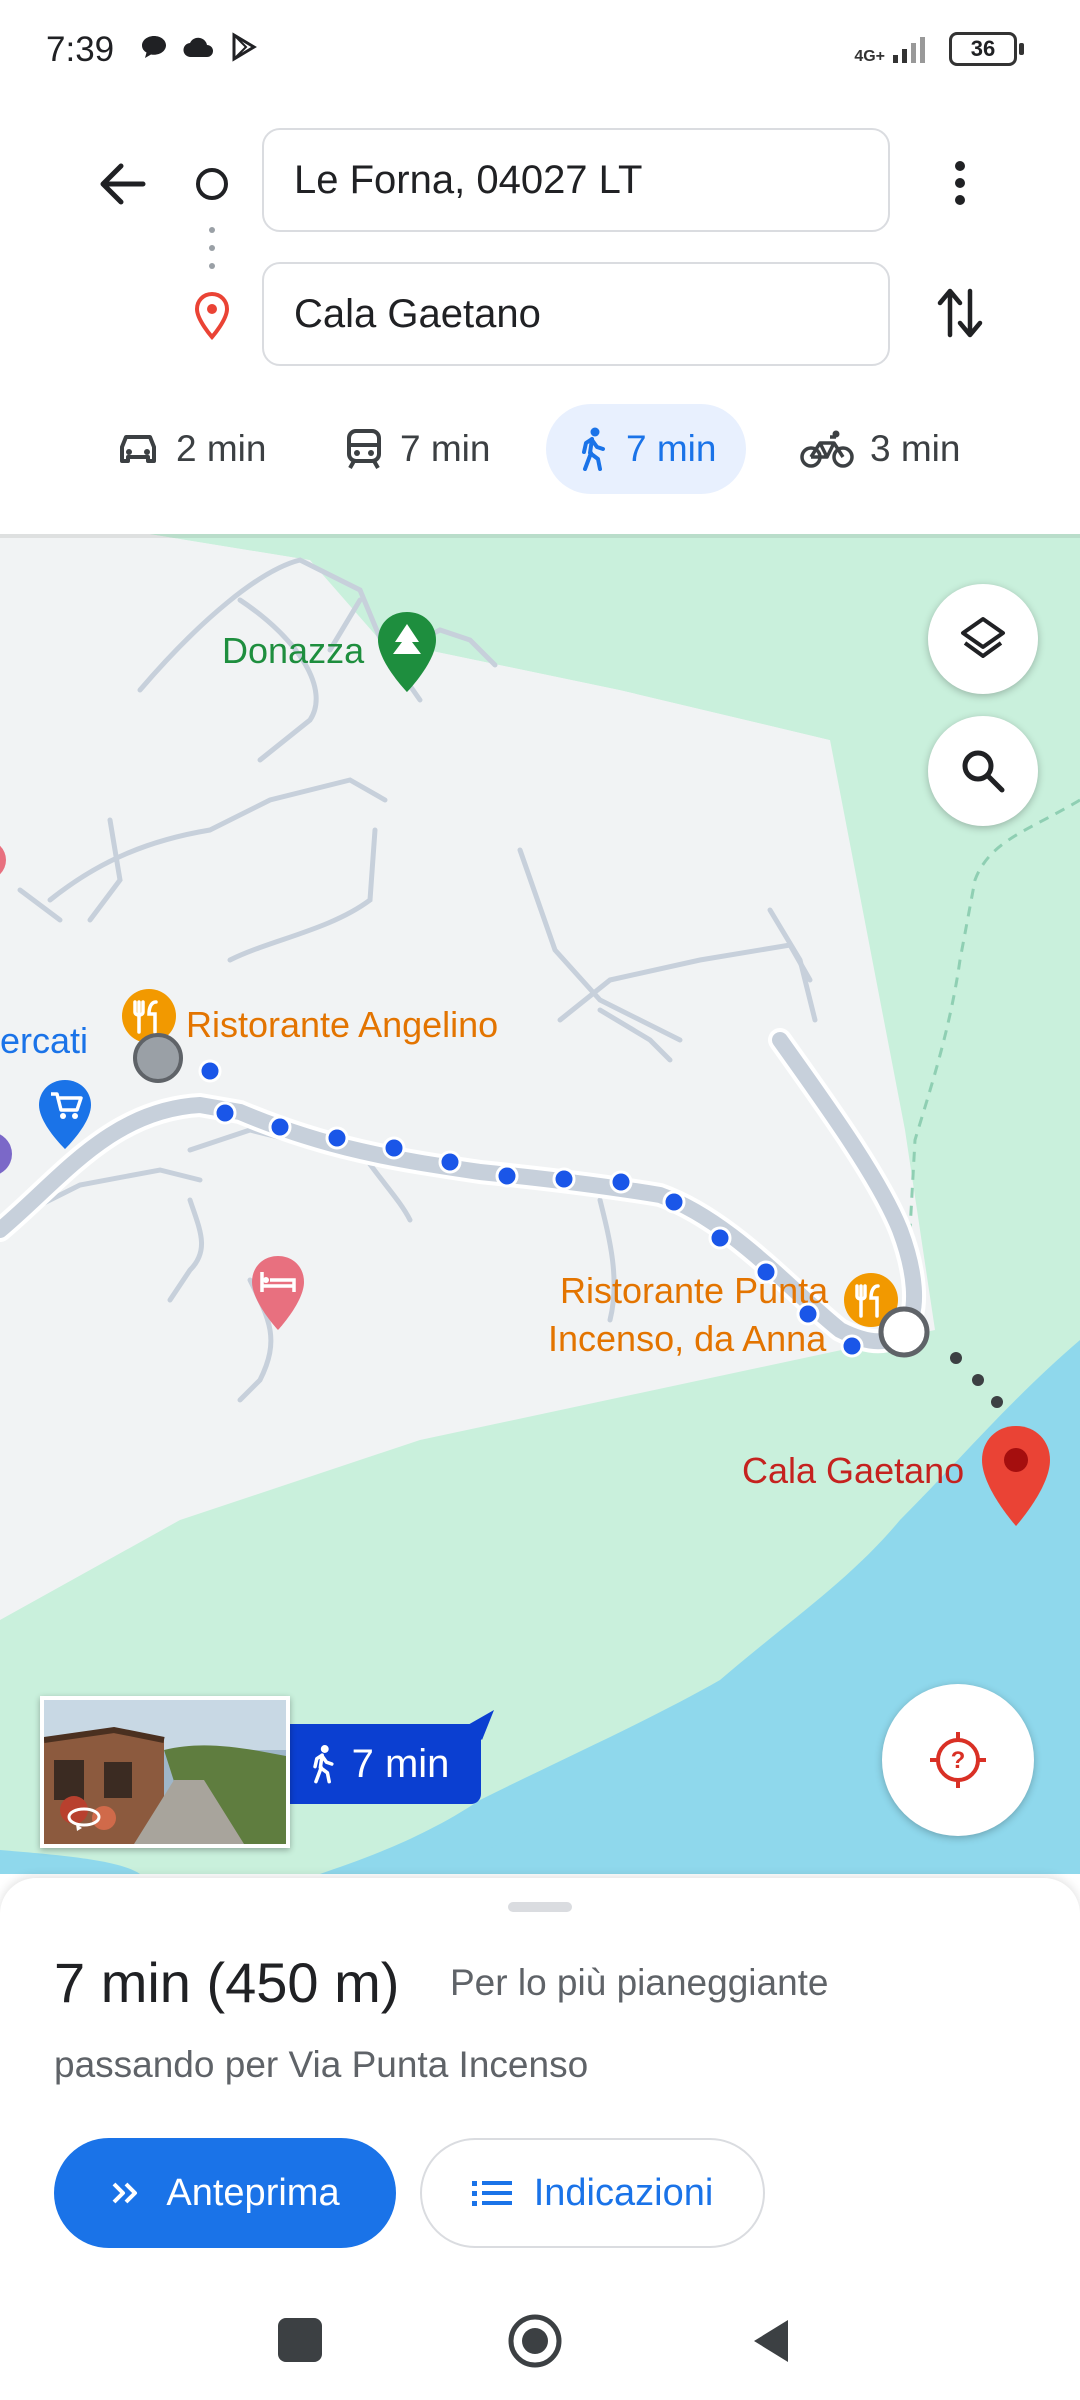 This screenshot has height=2400, width=1080. What do you see at coordinates (323, 1764) in the screenshot?
I see `walk-badge-icon` at bounding box center [323, 1764].